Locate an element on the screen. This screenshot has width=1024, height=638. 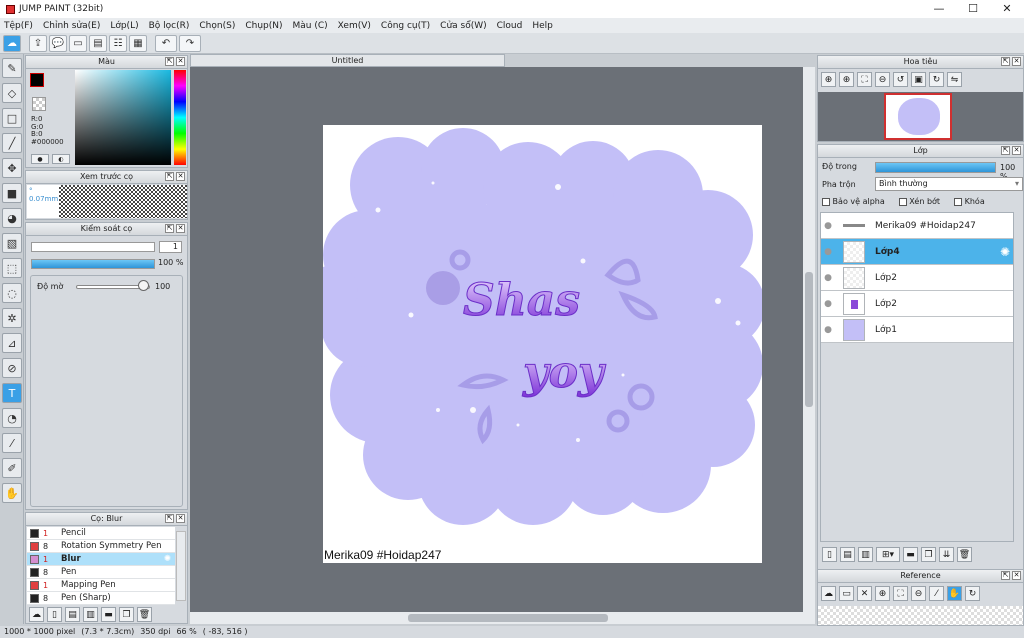
reference-rotate-icon: ↻ is located at coordinates (972, 593).